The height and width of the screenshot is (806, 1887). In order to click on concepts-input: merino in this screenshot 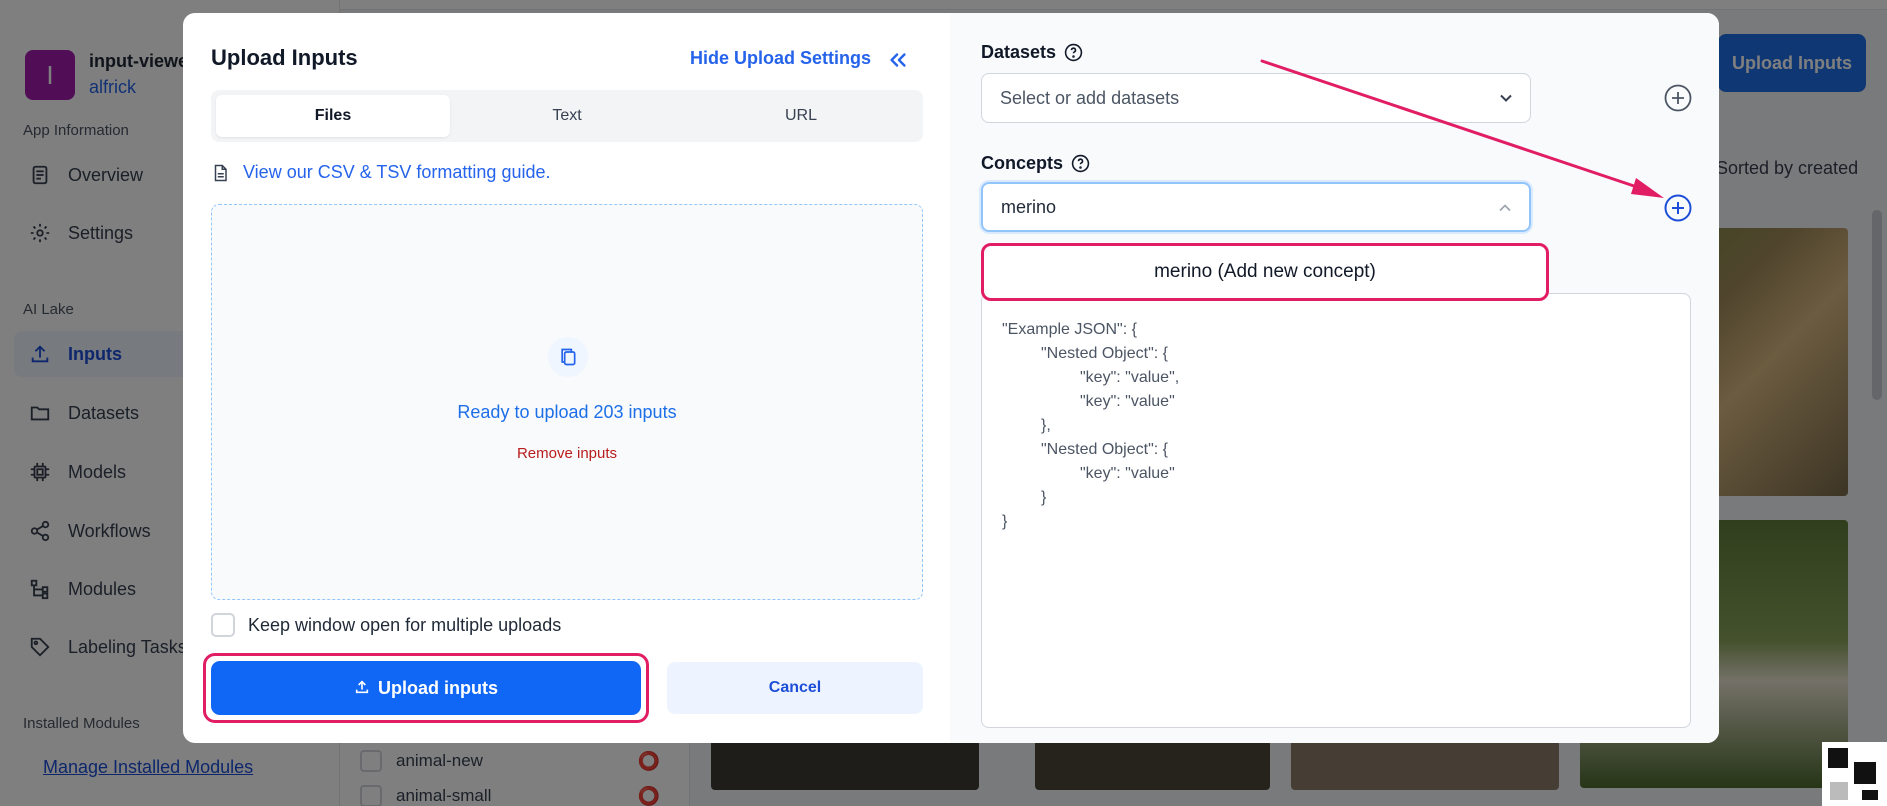, I will do `click(1256, 207)`.